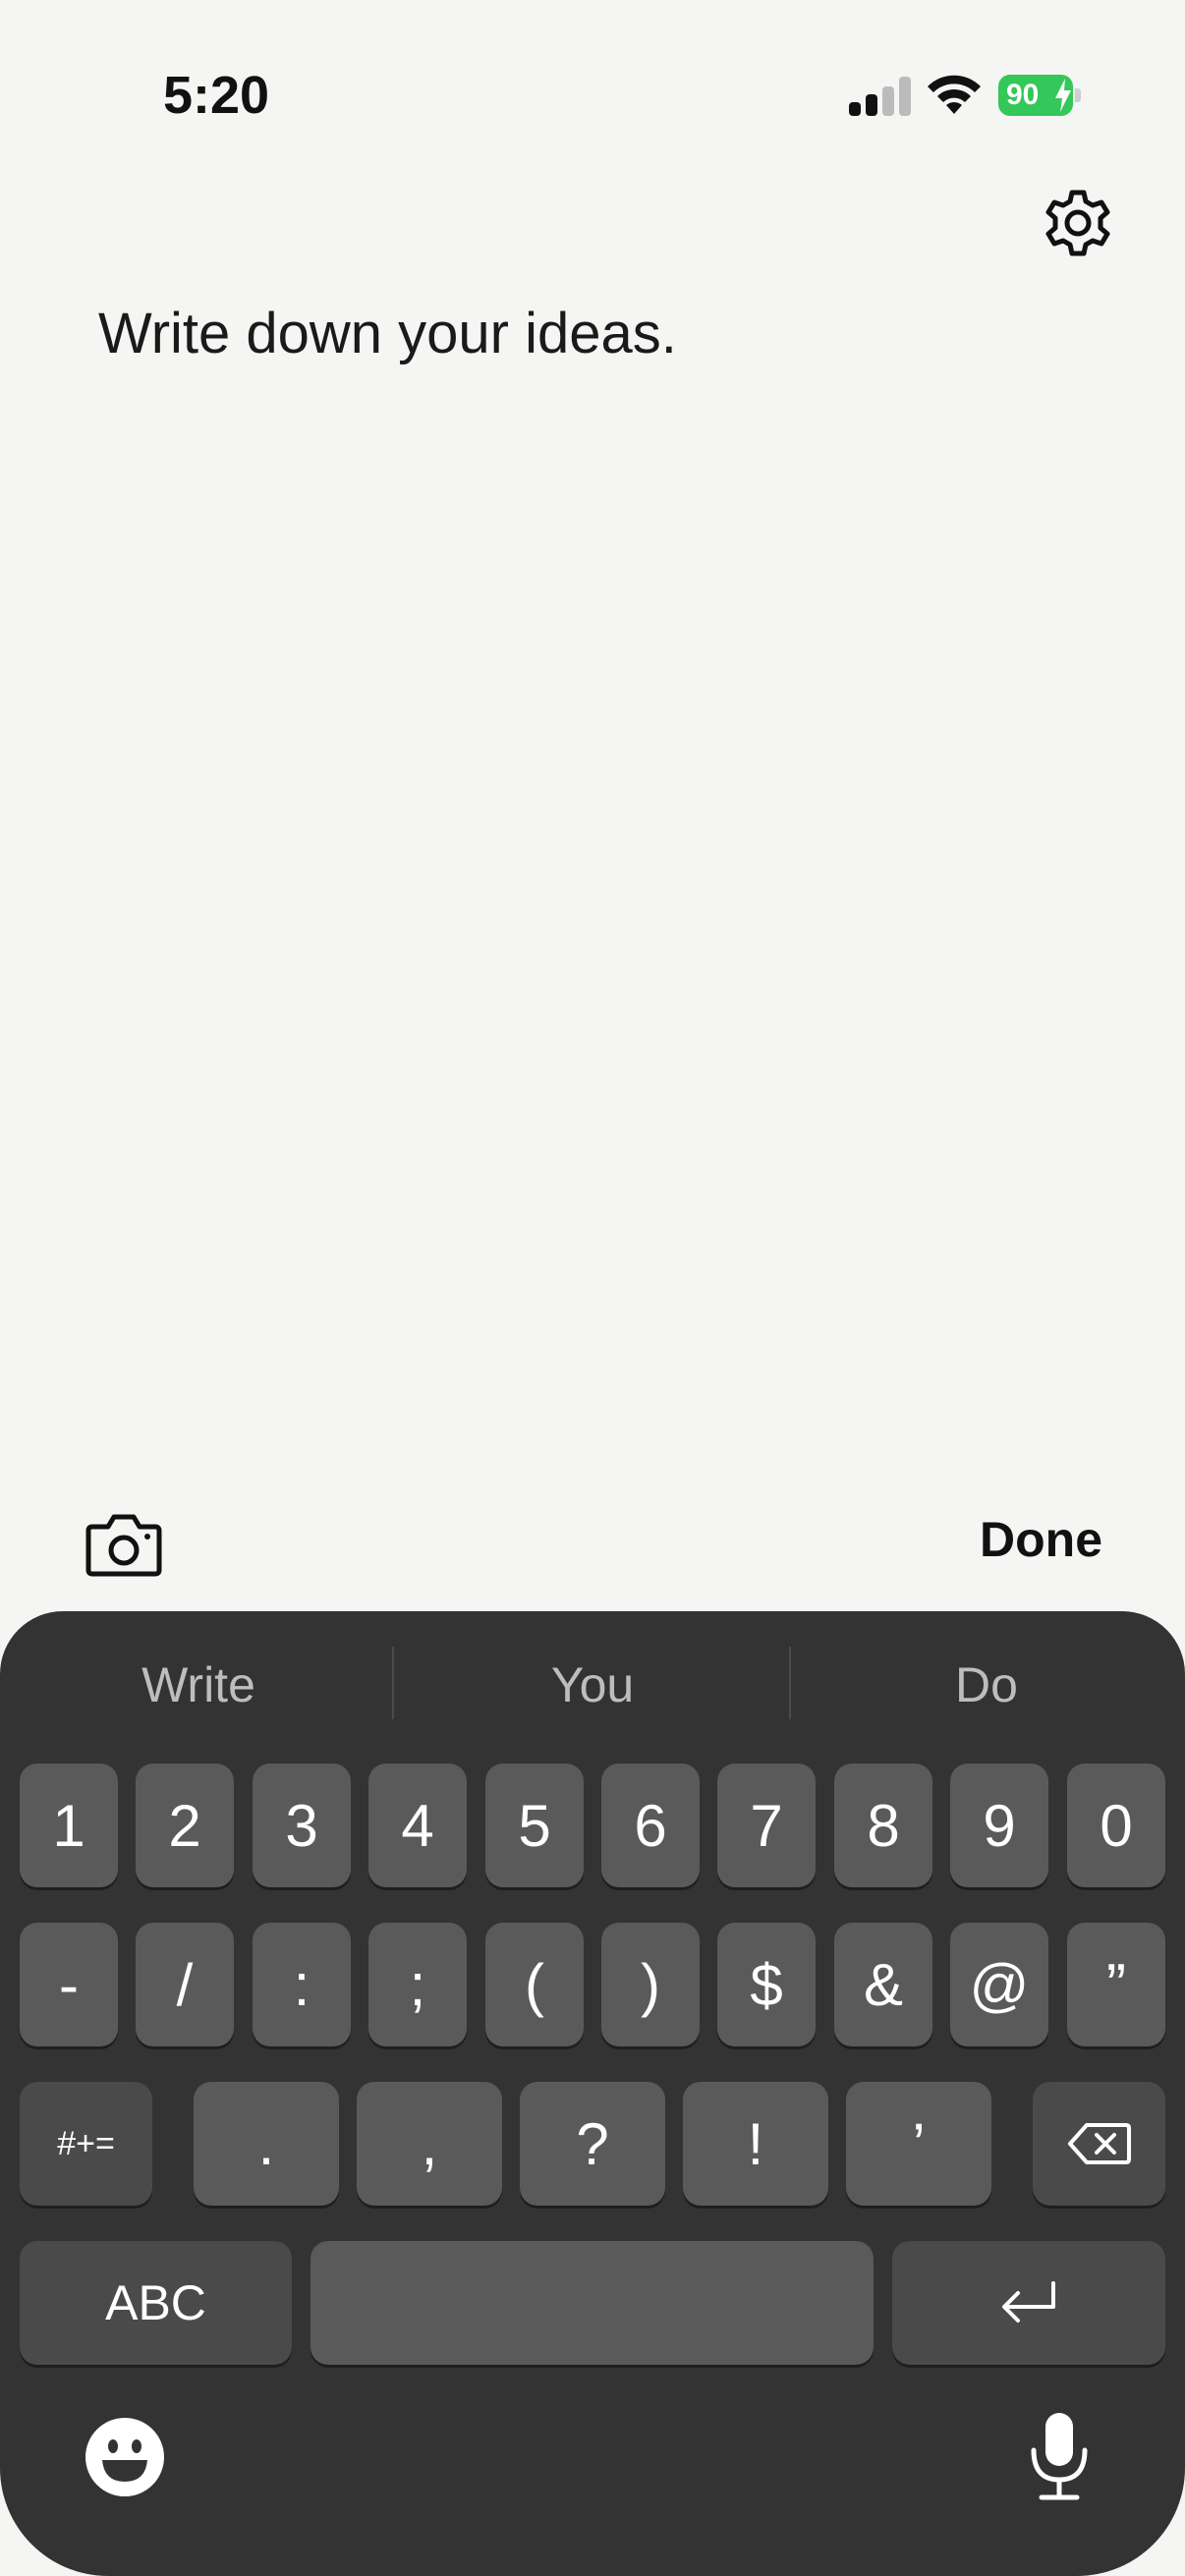  I want to click on note-input: Write down your ideas., so click(387, 333).